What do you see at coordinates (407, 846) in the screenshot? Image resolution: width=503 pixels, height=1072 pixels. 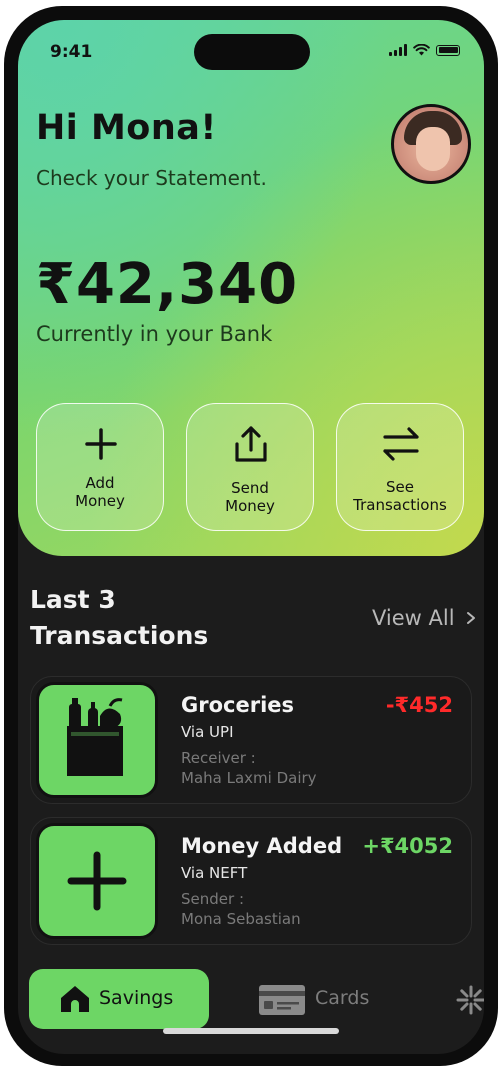 I see `transaction-amount: +₹4052` at bounding box center [407, 846].